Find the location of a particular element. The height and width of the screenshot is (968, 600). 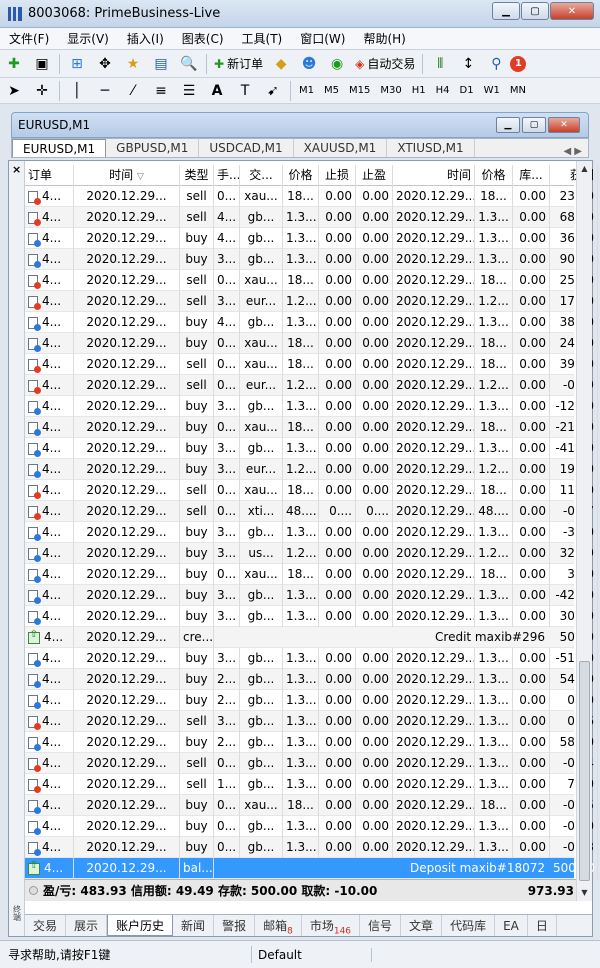

status-profile: Default is located at coordinates (312, 954).